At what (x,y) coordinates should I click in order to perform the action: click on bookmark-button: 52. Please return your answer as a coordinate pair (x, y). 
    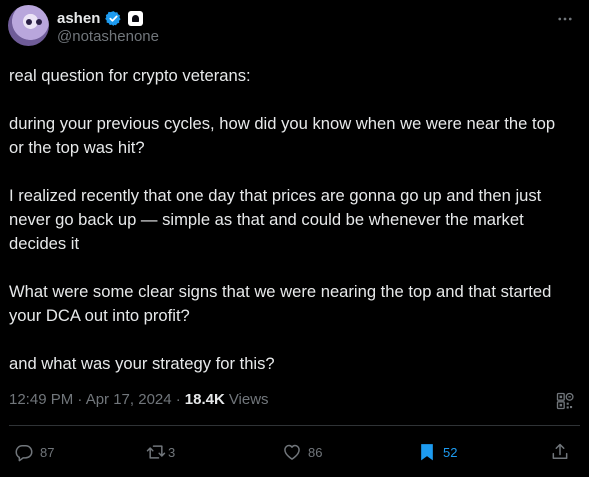
    Looking at the image, I should click on (437, 452).